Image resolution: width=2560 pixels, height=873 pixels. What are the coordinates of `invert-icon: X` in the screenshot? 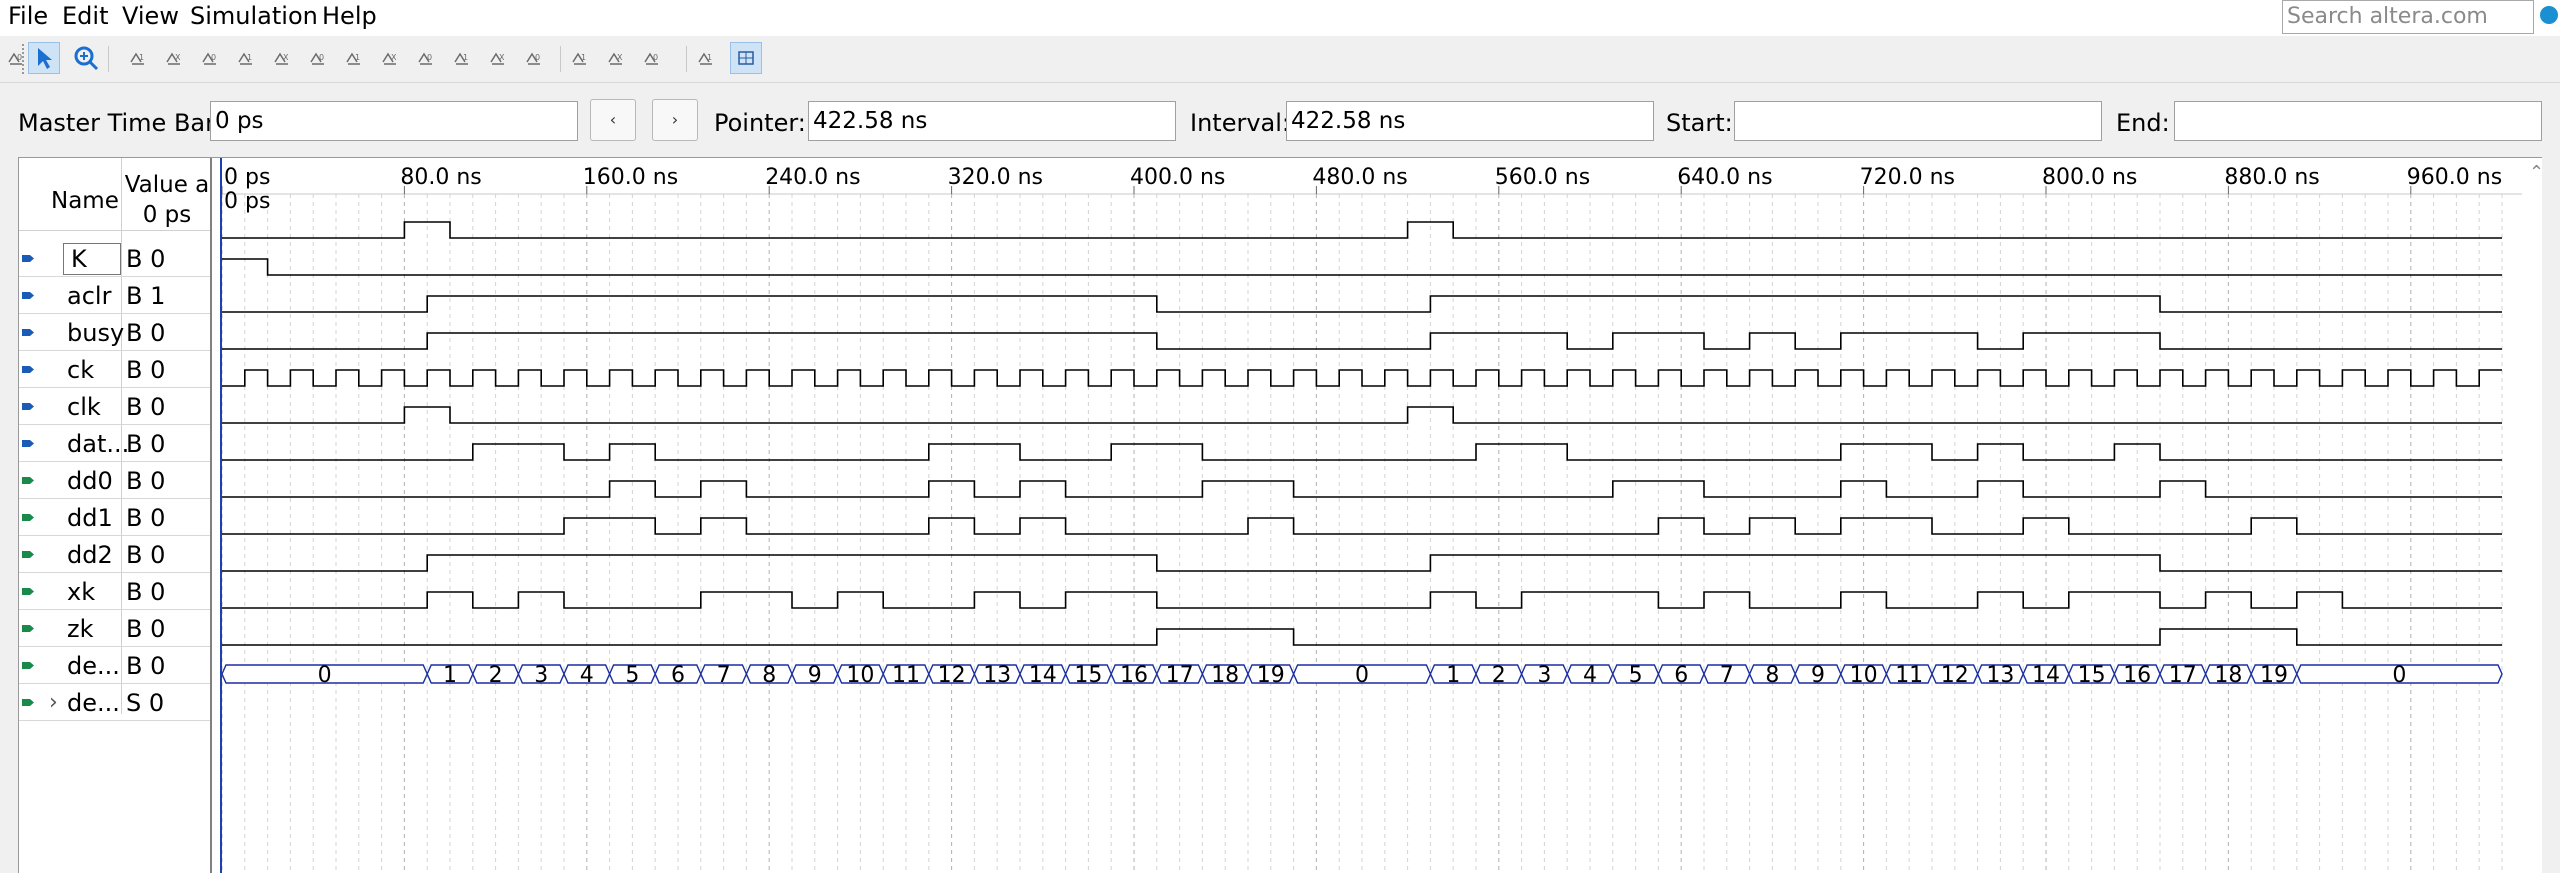 It's located at (390, 58).